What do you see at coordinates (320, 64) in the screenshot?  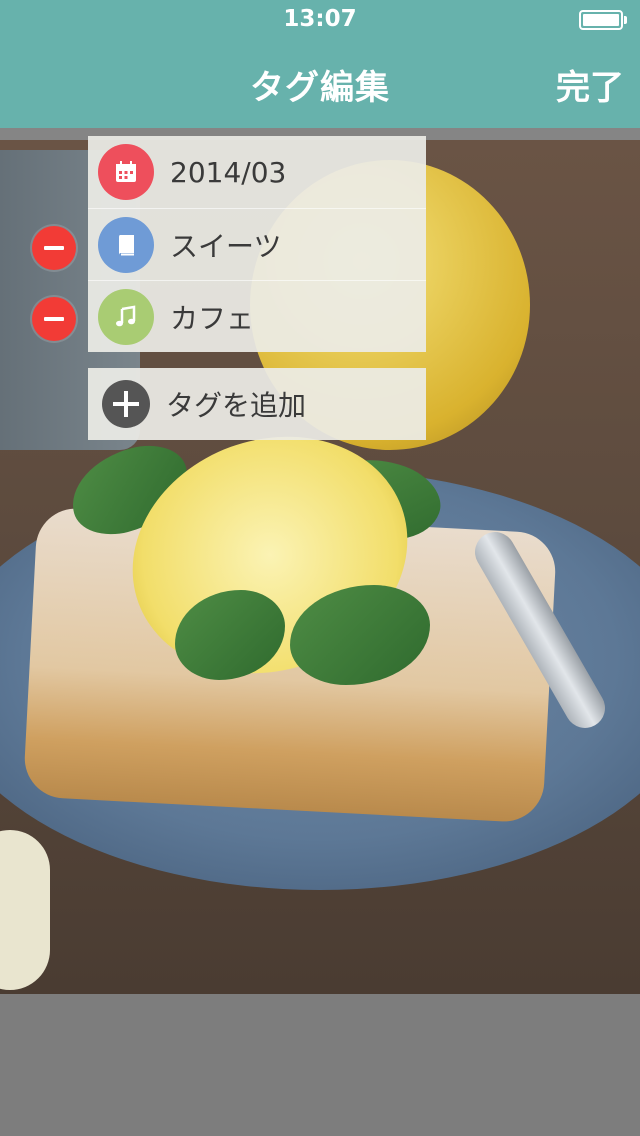 I see `navigation-bar: 13:07 タグ編集 完了` at bounding box center [320, 64].